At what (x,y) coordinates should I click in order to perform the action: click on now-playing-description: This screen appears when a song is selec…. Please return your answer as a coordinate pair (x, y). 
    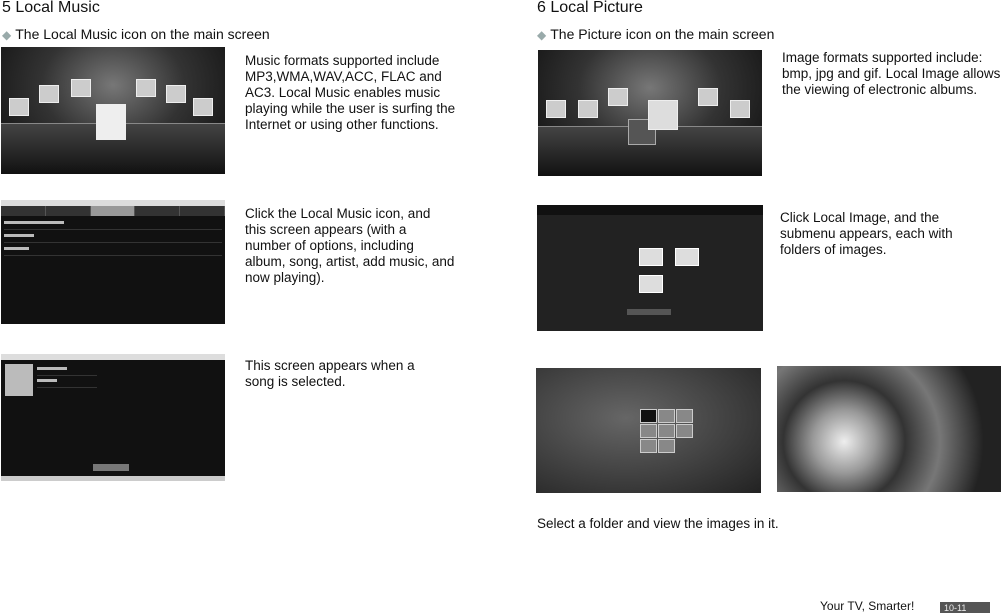
    Looking at the image, I should click on (330, 373).